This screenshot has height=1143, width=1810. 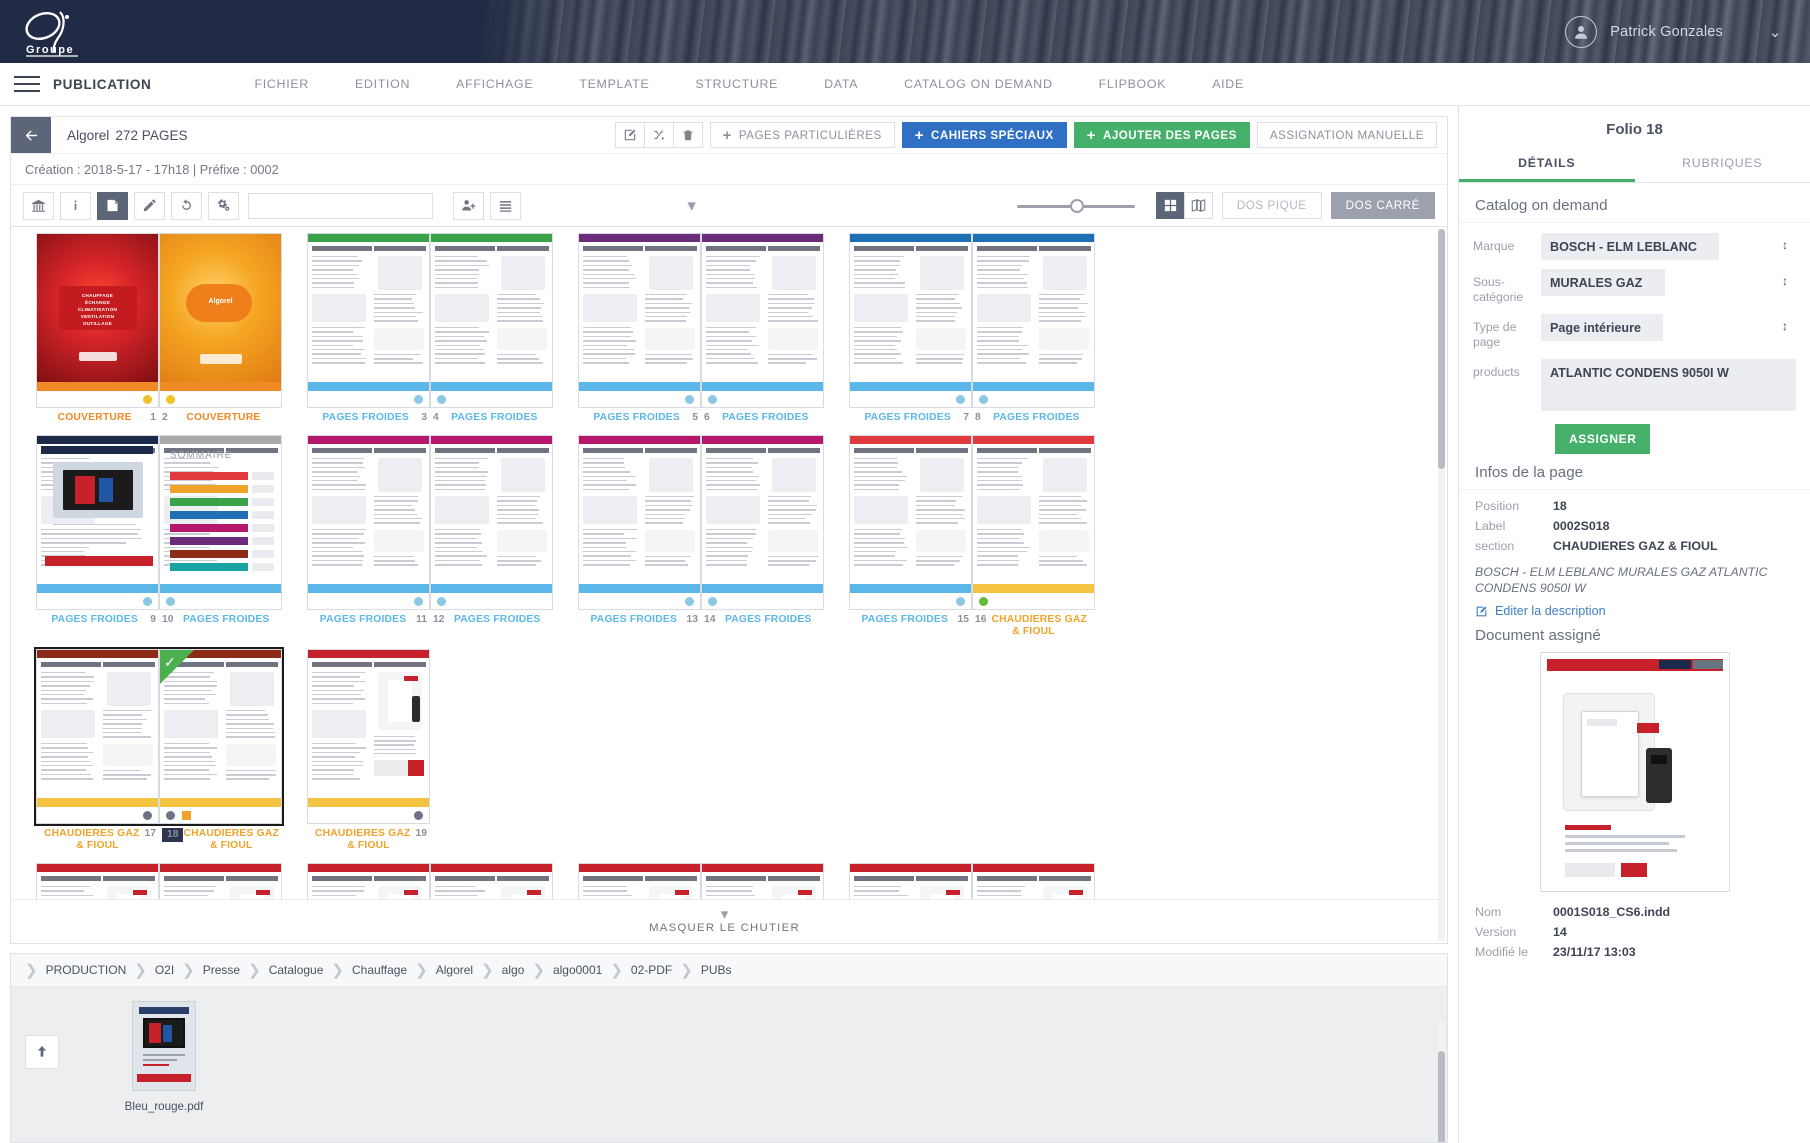 I want to click on breadcrumb-item: ❯ PRODUCTION, so click(x=71, y=970).